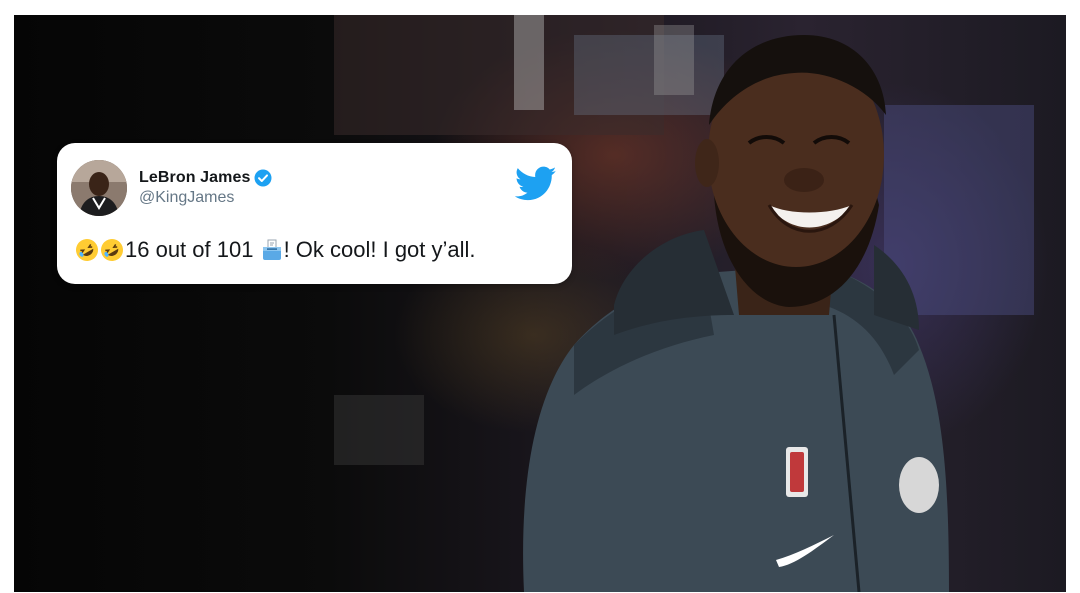  I want to click on twitter-bird-icon, so click(535, 184).